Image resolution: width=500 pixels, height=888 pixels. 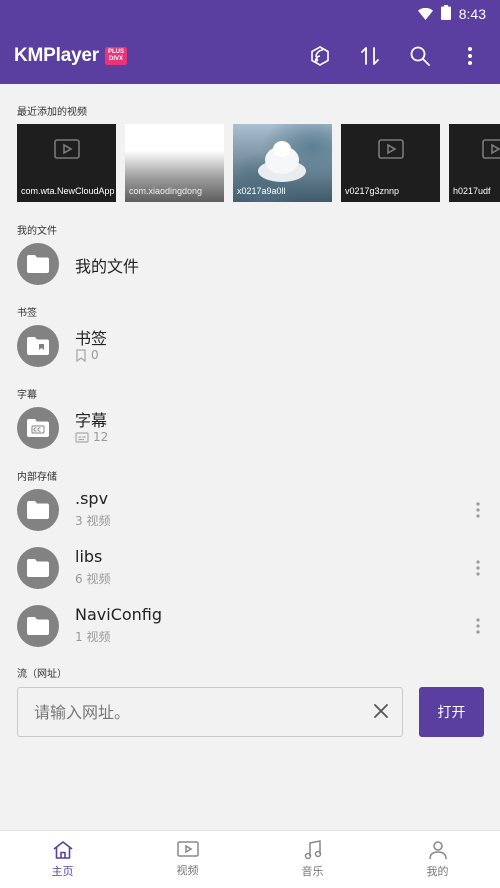 What do you see at coordinates (92, 498) in the screenshot?
I see `folder-name: .spv` at bounding box center [92, 498].